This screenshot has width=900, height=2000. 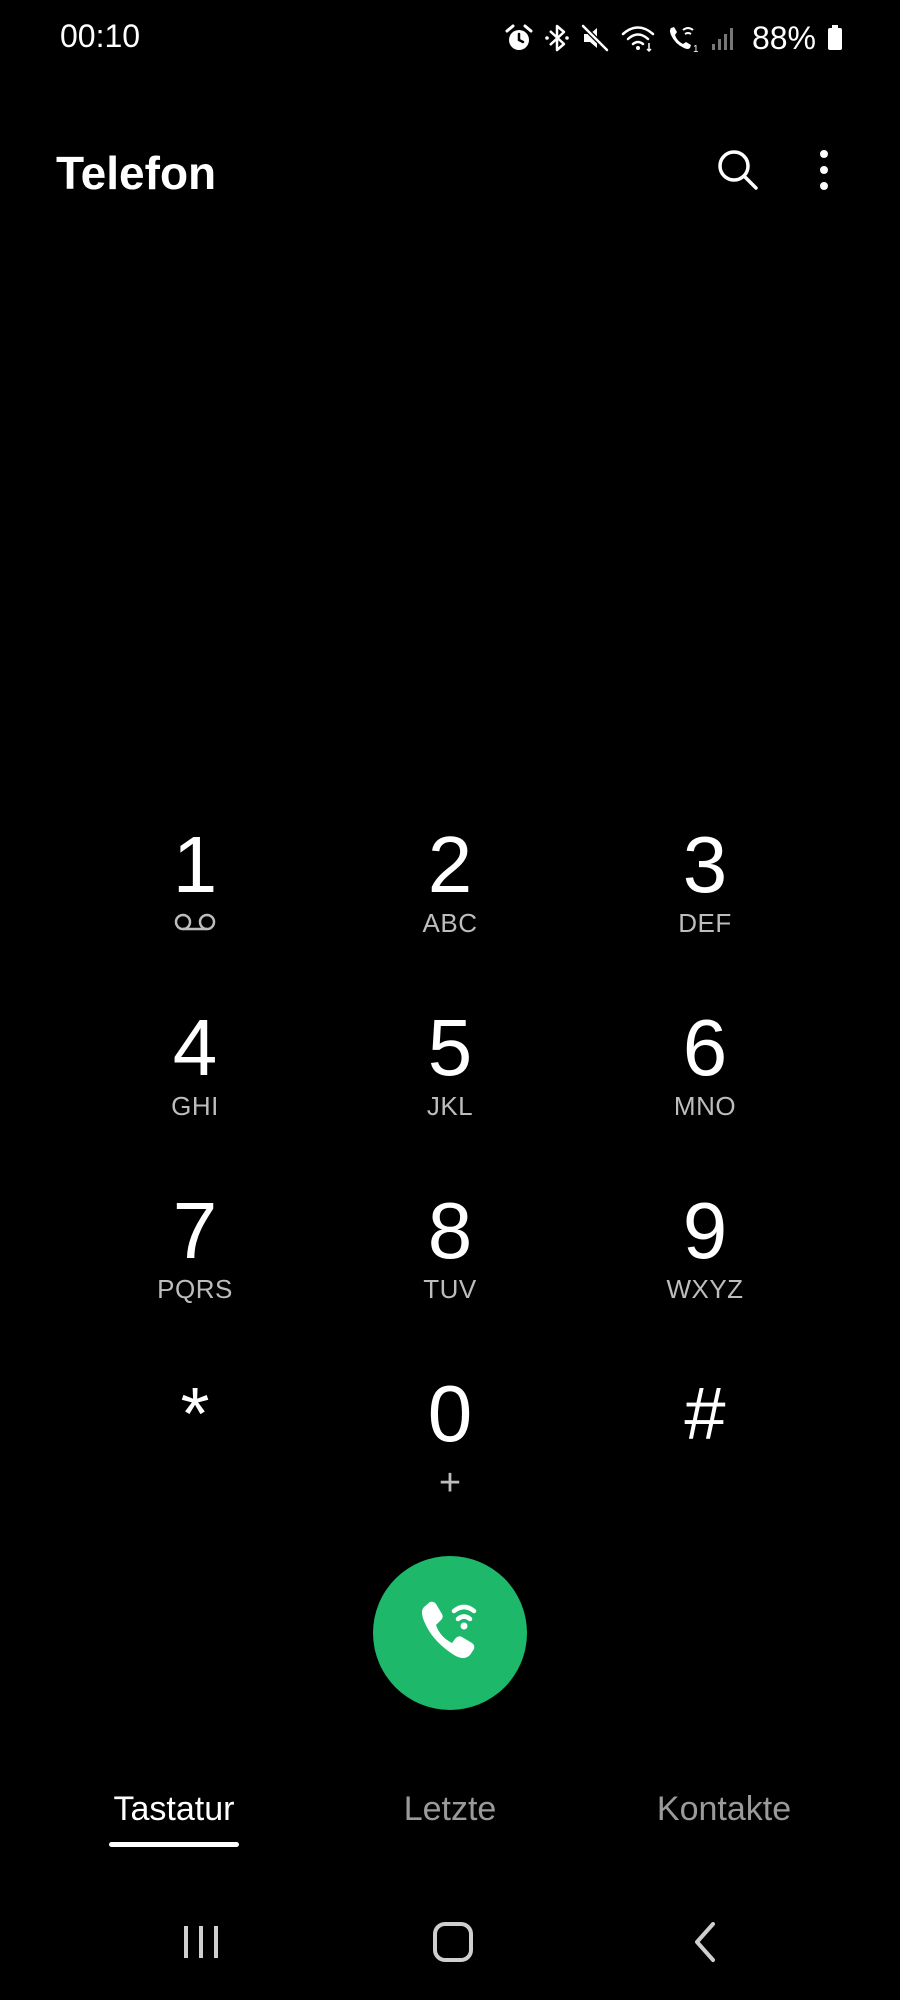 I want to click on key-0: 0 +, so click(x=450, y=1444).